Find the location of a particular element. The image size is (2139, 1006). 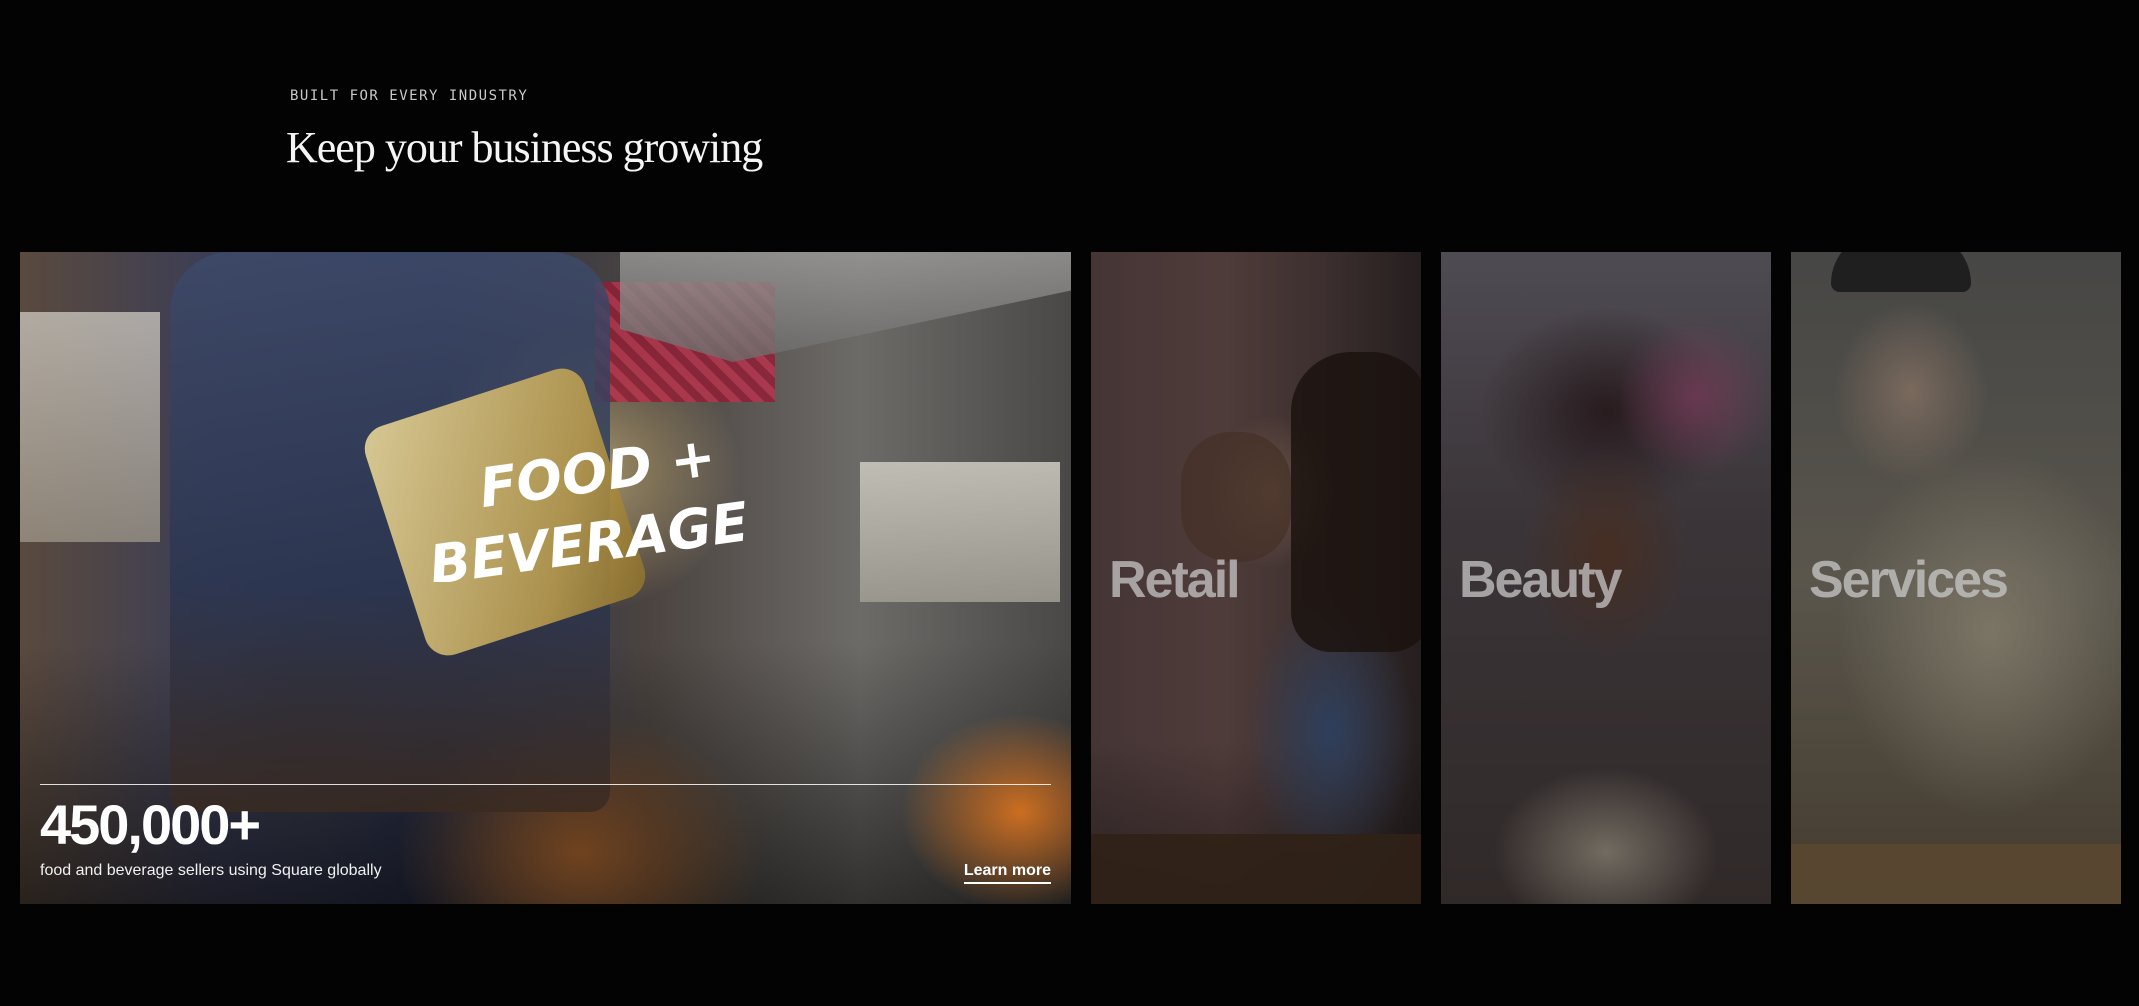

kitchen-window is located at coordinates (90, 427).